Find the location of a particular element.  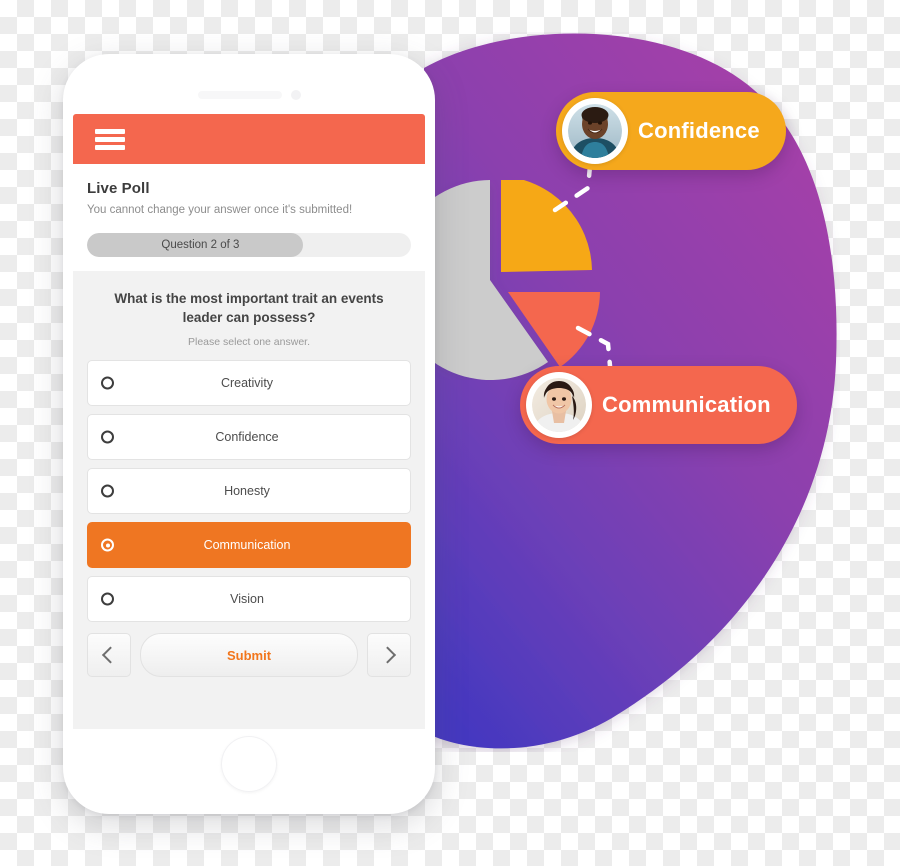

chevron-right-icon is located at coordinates (388, 655).